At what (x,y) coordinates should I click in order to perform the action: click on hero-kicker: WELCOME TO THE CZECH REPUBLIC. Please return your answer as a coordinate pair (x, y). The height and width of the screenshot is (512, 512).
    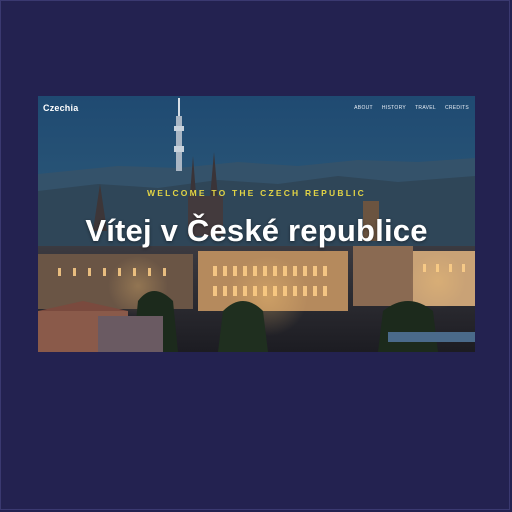
    Looking at the image, I should click on (256, 193).